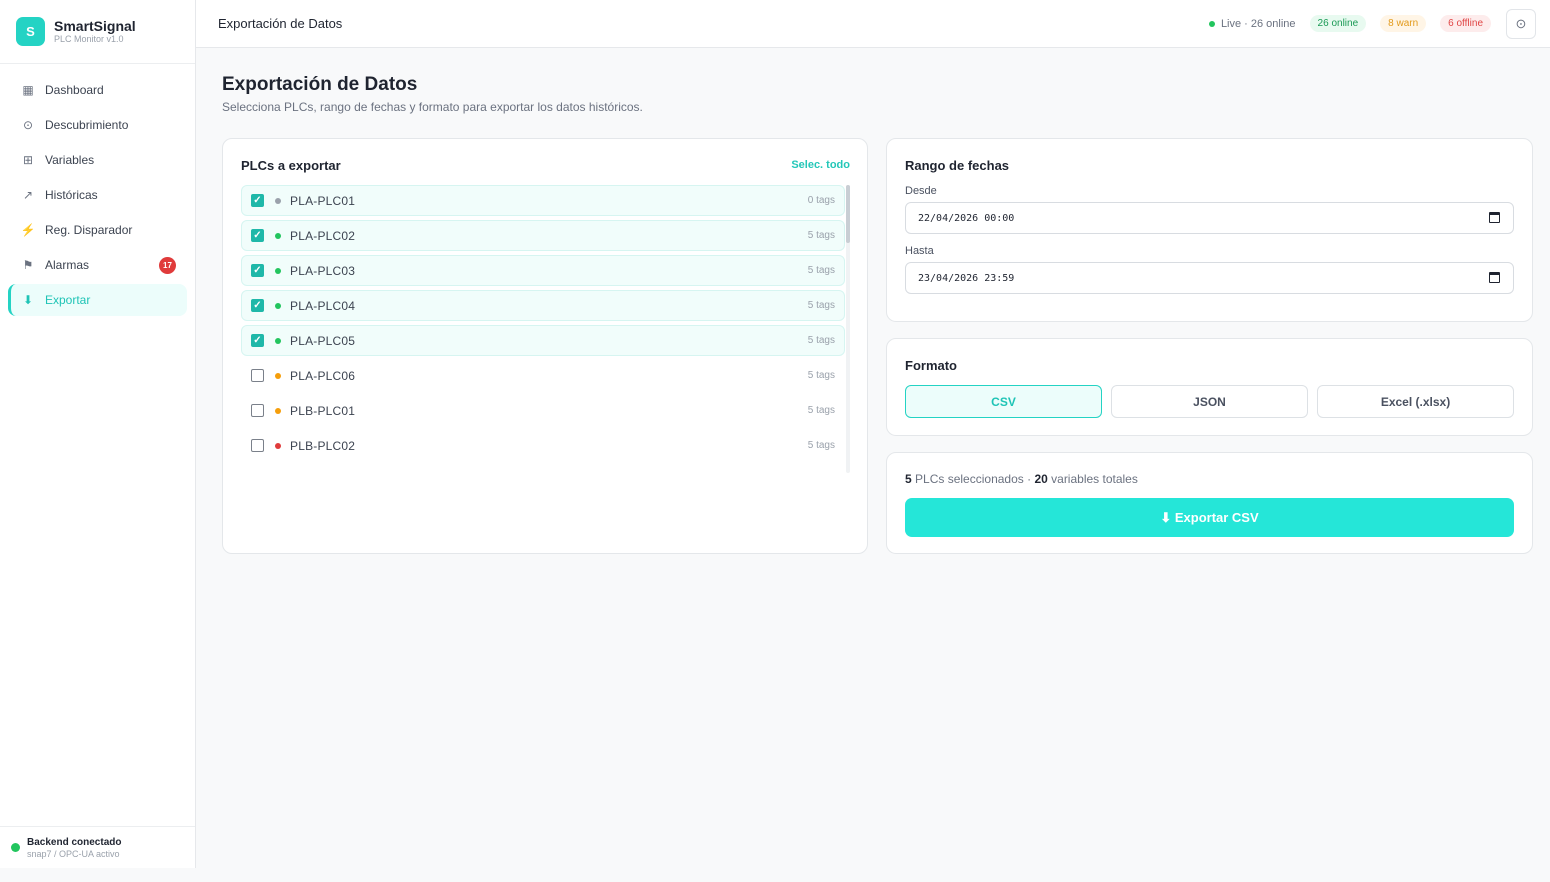 Image resolution: width=1550 pixels, height=882 pixels. Describe the element at coordinates (1415, 401) in the screenshot. I see `format-excel-button: Excel (.xlsx)` at that location.